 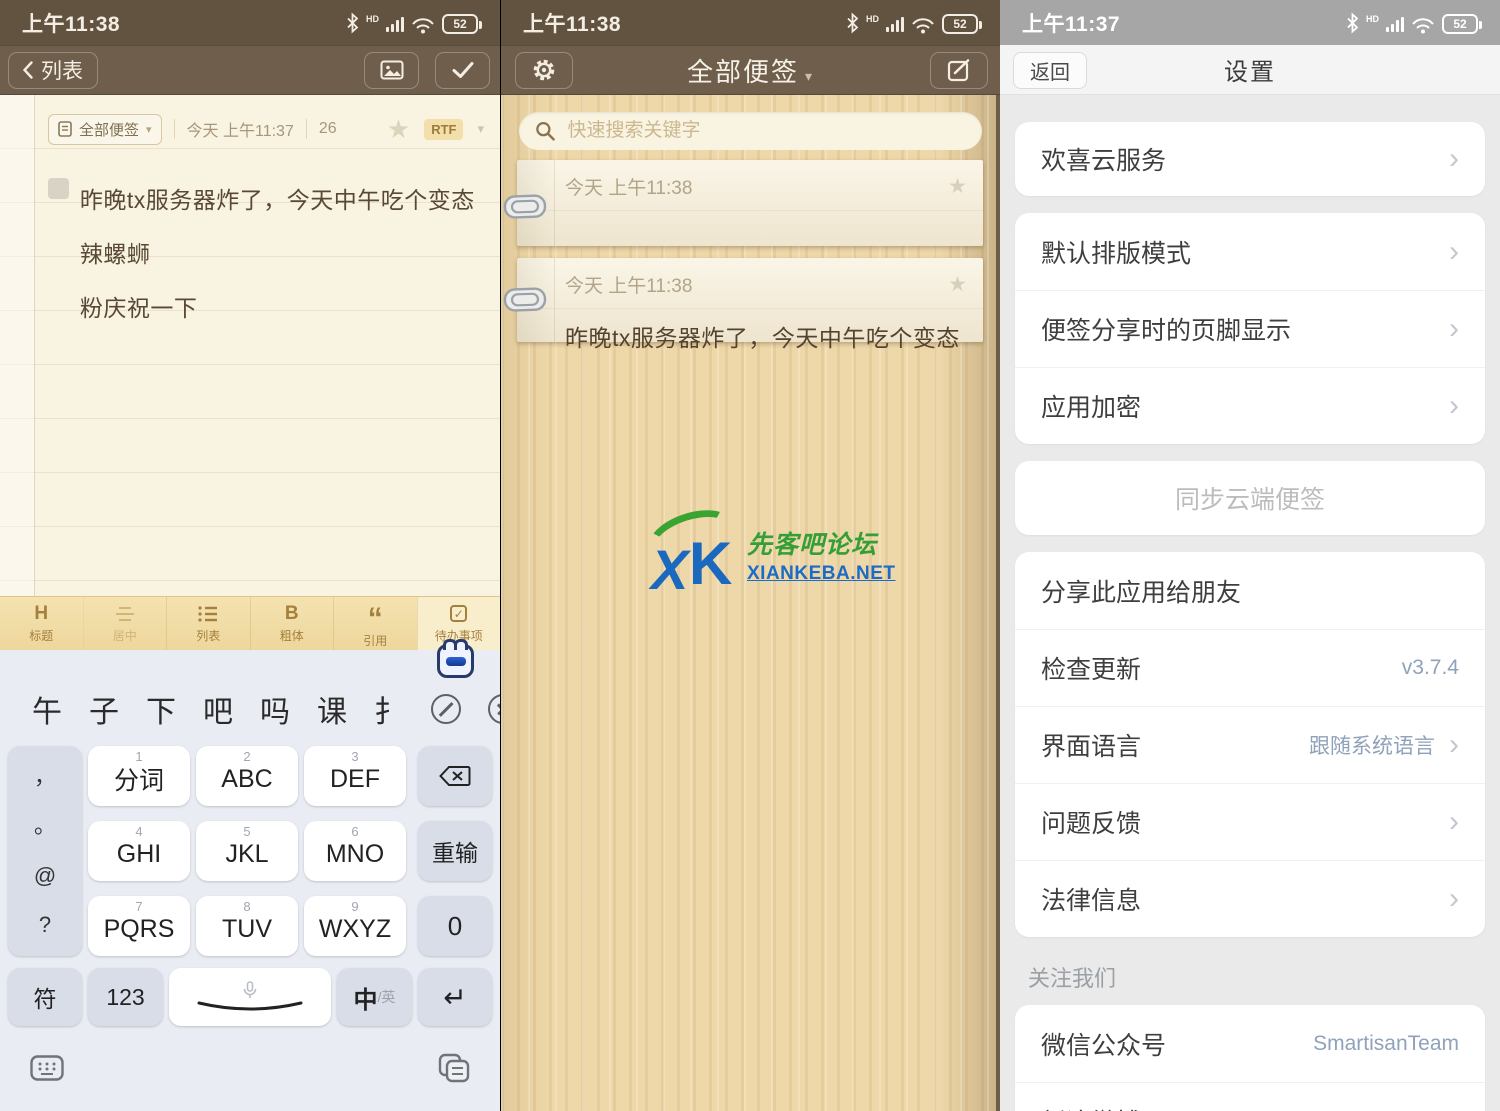 I want to click on format-bold-button: B 粗体, so click(x=291, y=623).